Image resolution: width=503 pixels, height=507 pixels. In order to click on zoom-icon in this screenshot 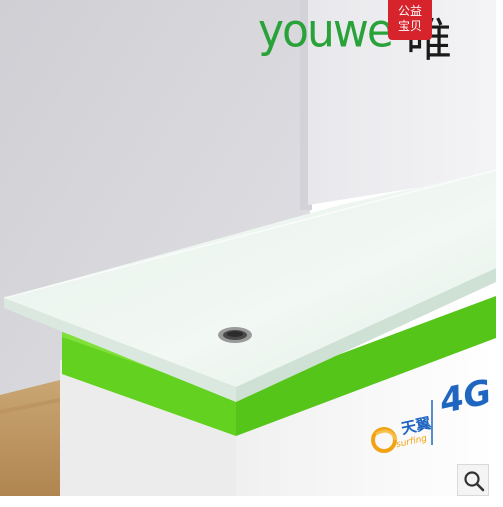, I will do `click(474, 481)`.